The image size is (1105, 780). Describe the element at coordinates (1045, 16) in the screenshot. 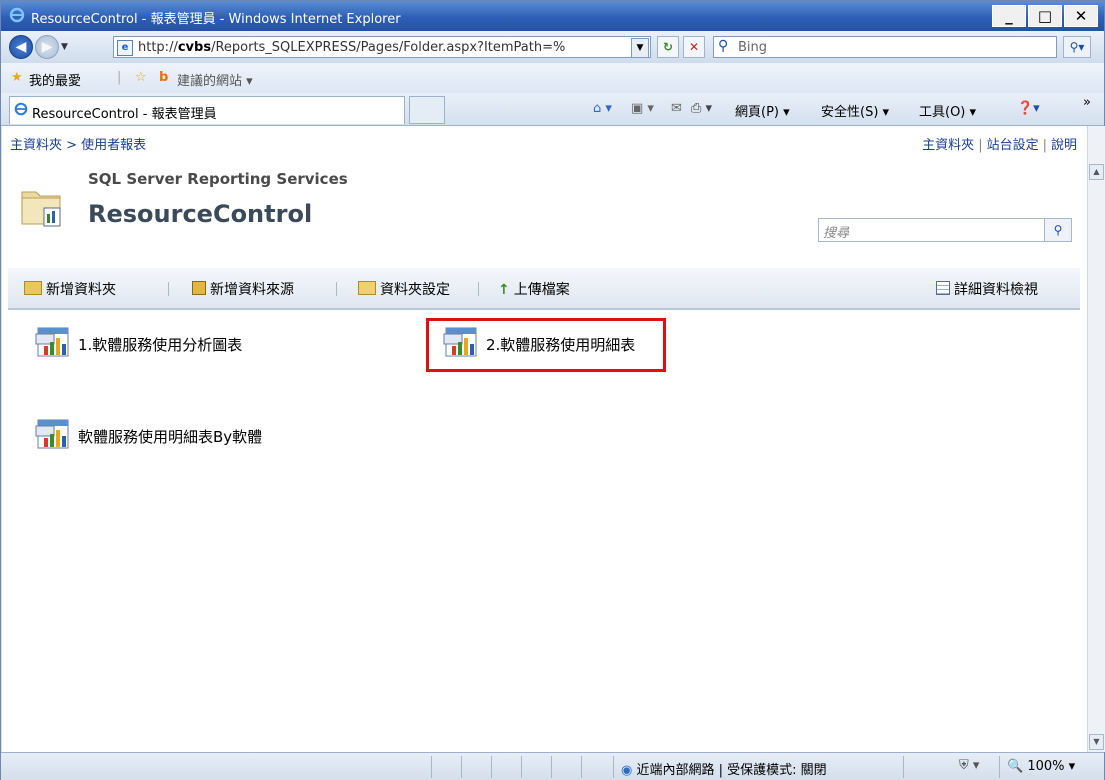

I see `maximize-button: □` at that location.